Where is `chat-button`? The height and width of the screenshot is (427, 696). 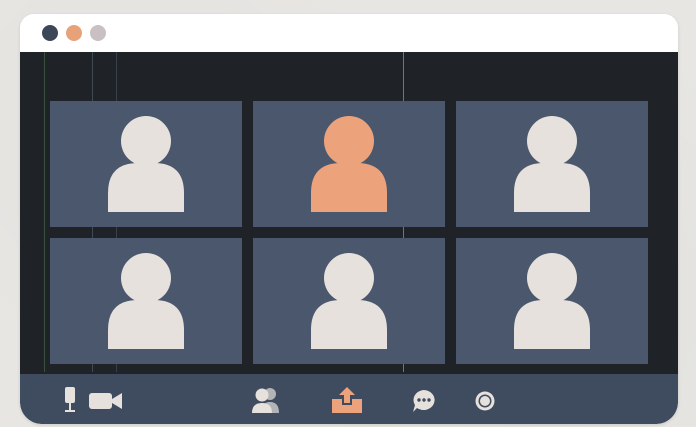
chat-button is located at coordinates (424, 401).